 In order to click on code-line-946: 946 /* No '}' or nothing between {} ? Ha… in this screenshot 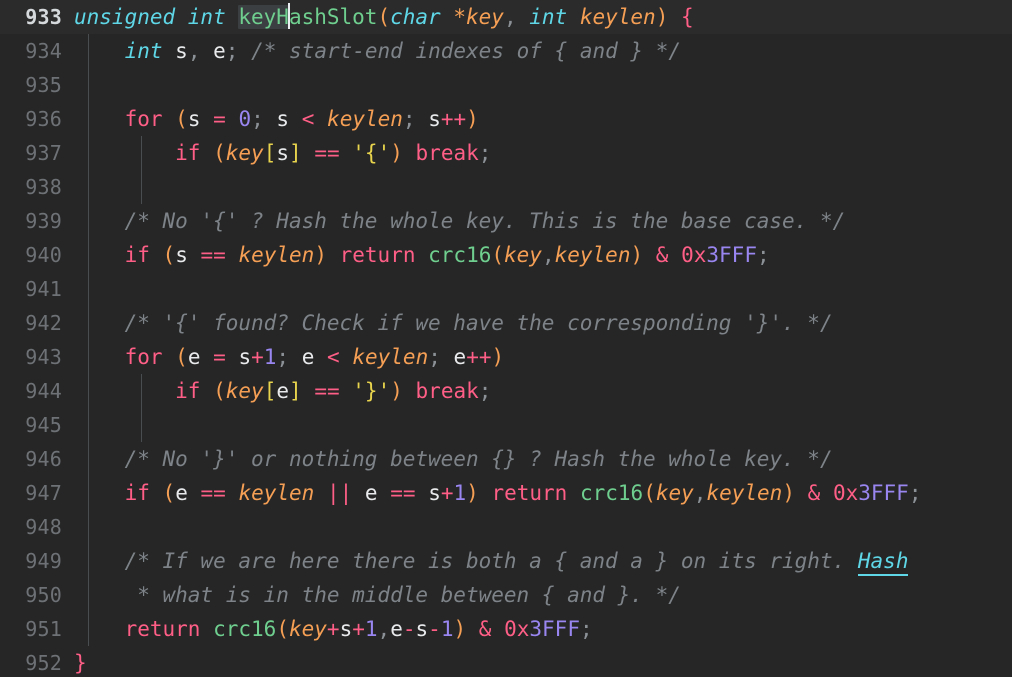, I will do `click(506, 459)`.